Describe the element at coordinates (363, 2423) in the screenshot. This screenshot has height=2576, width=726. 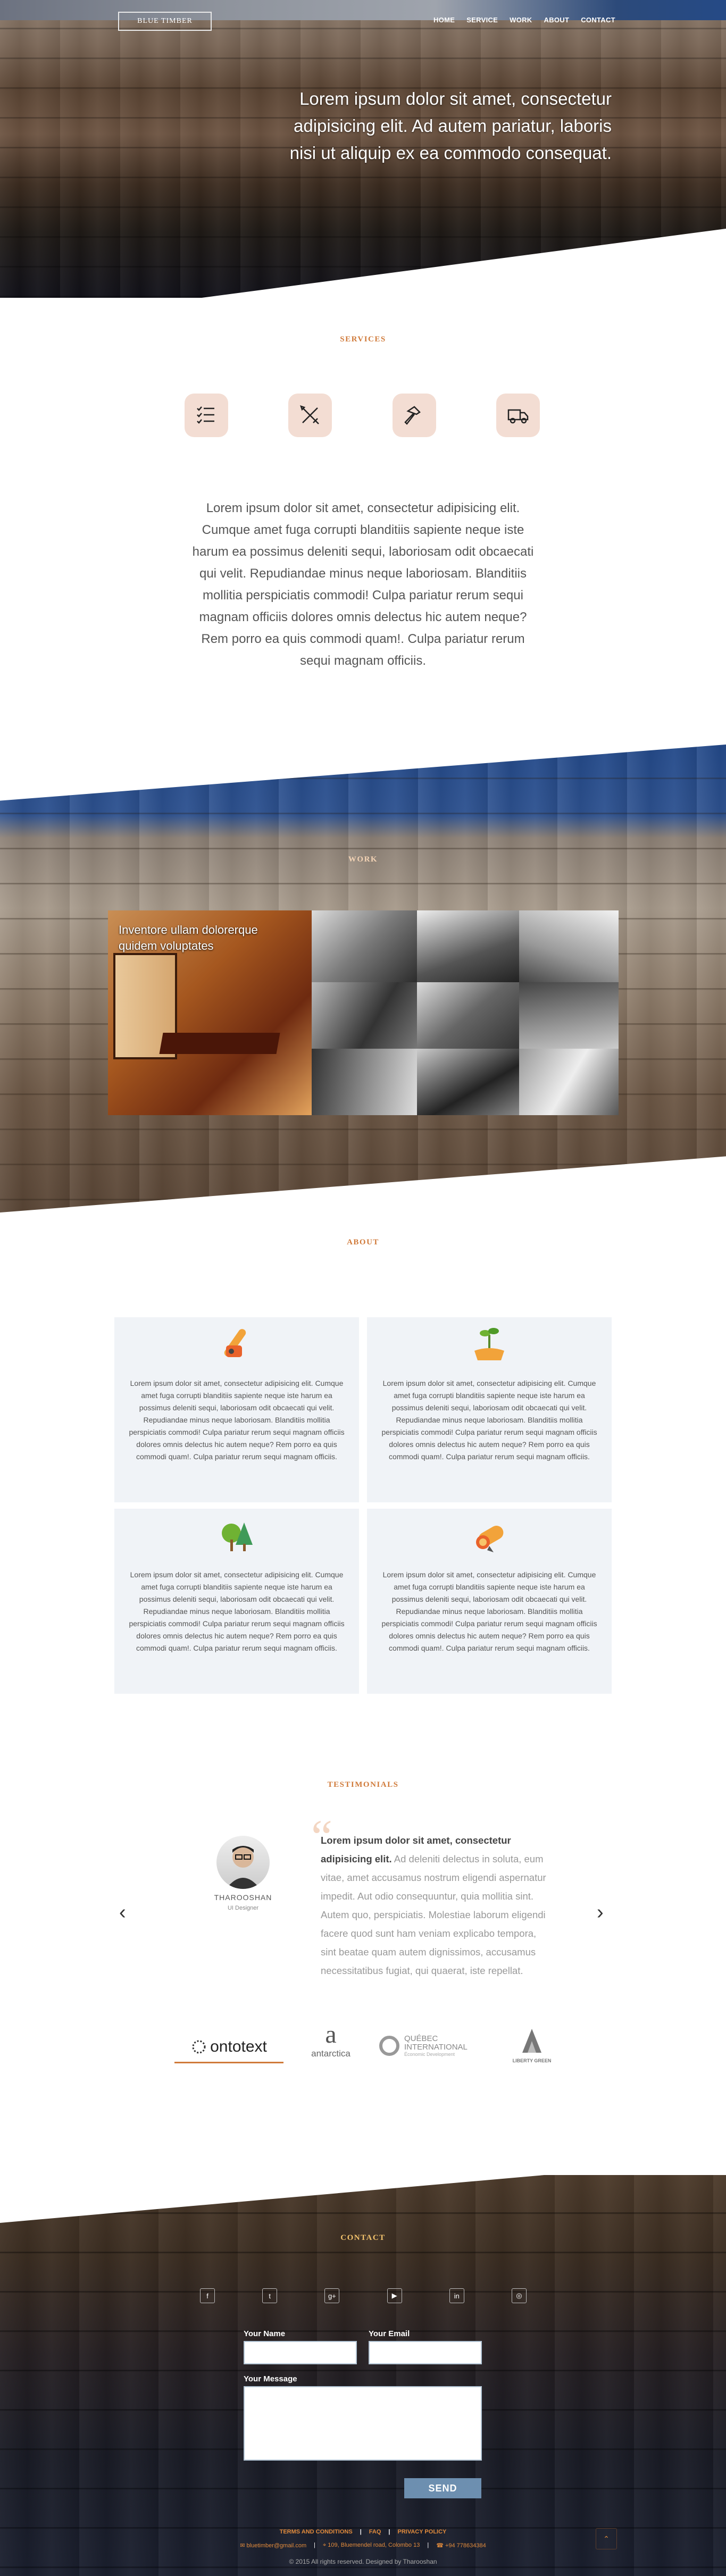
I see `message-field` at that location.